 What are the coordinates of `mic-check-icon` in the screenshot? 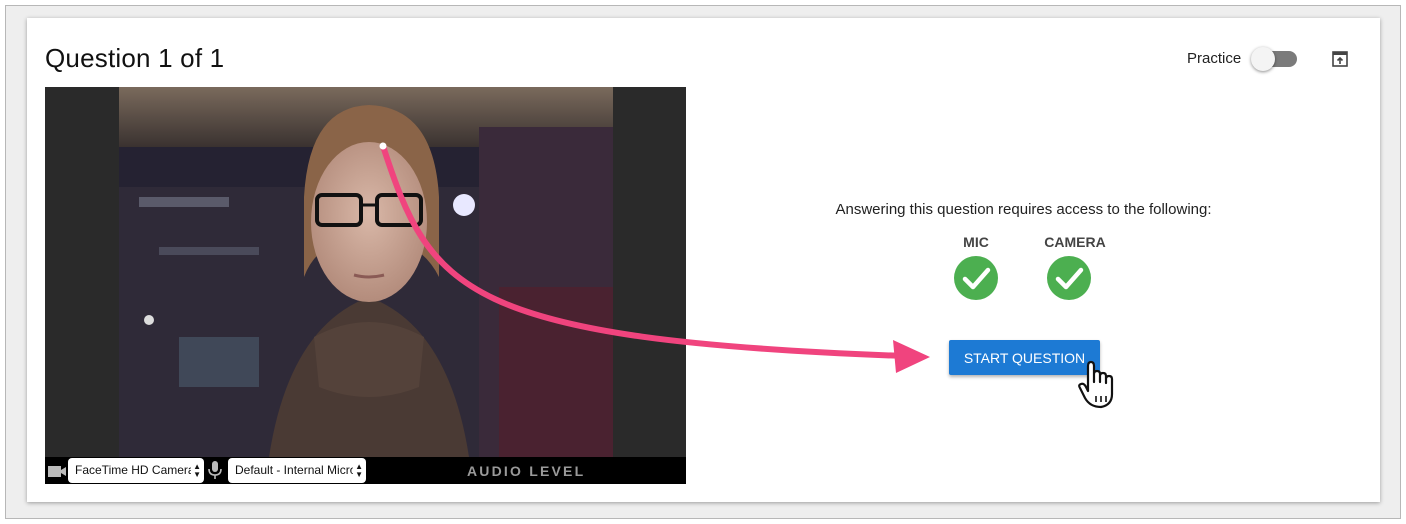 It's located at (976, 278).